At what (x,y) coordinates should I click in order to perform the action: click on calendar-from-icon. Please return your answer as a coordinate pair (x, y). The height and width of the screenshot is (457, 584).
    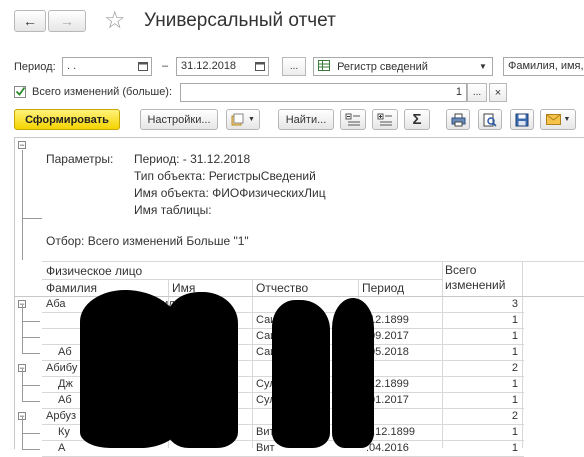
    Looking at the image, I should click on (143, 66).